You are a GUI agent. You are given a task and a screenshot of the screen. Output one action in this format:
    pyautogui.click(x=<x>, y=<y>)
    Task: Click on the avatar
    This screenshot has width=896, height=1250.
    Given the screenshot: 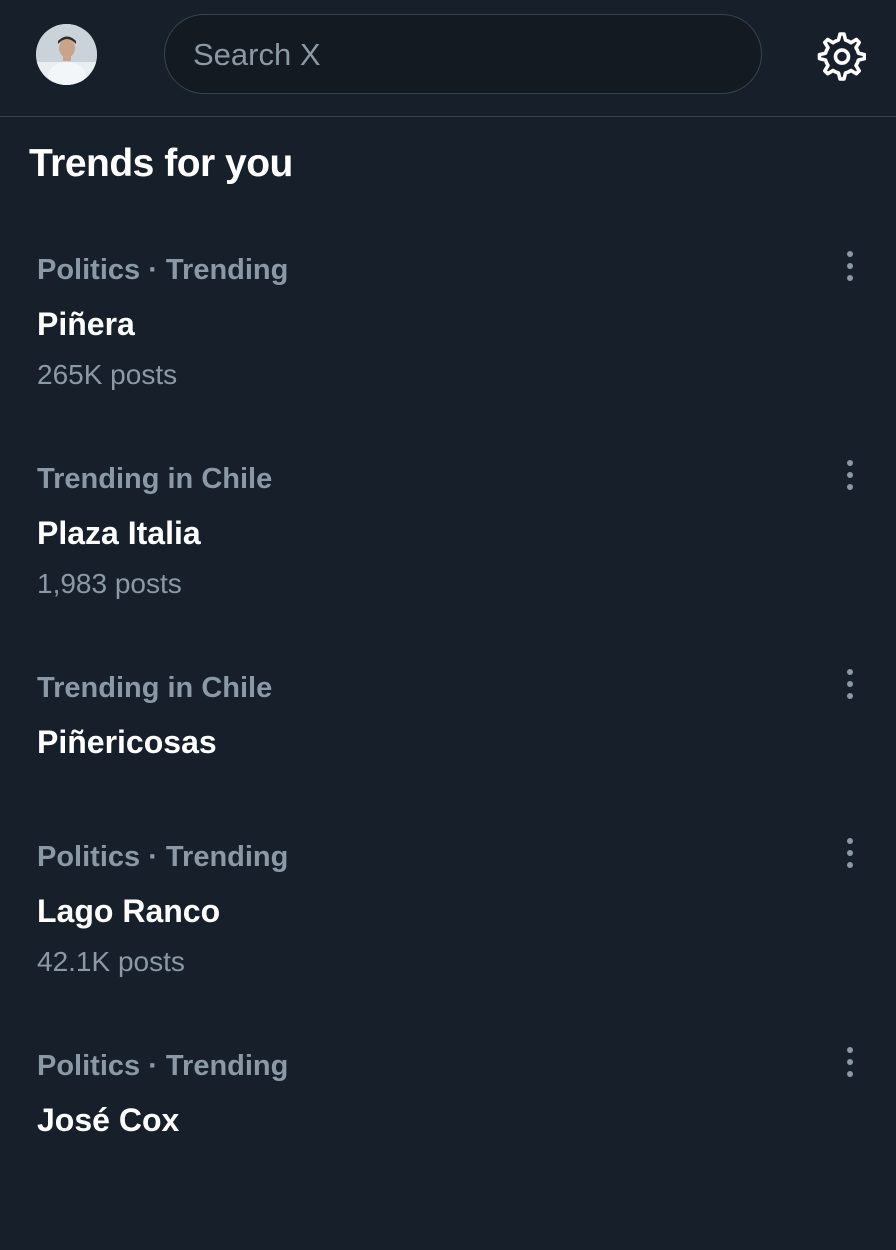 What is the action you would take?
    pyautogui.click(x=66, y=54)
    